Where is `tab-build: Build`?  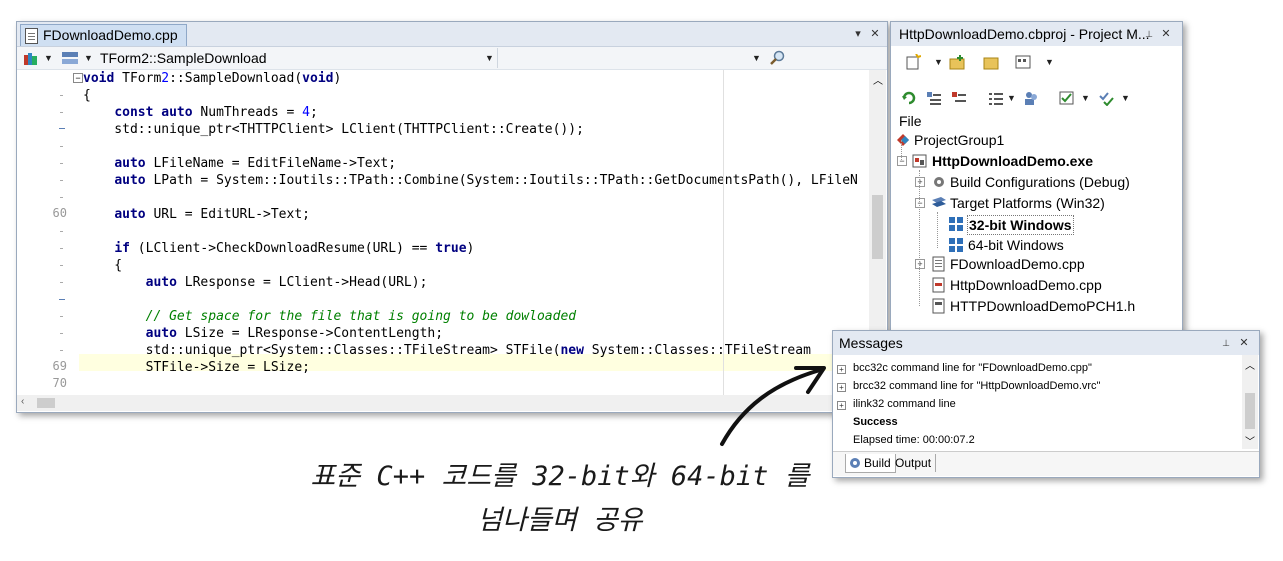
tab-build: Build is located at coordinates (870, 463).